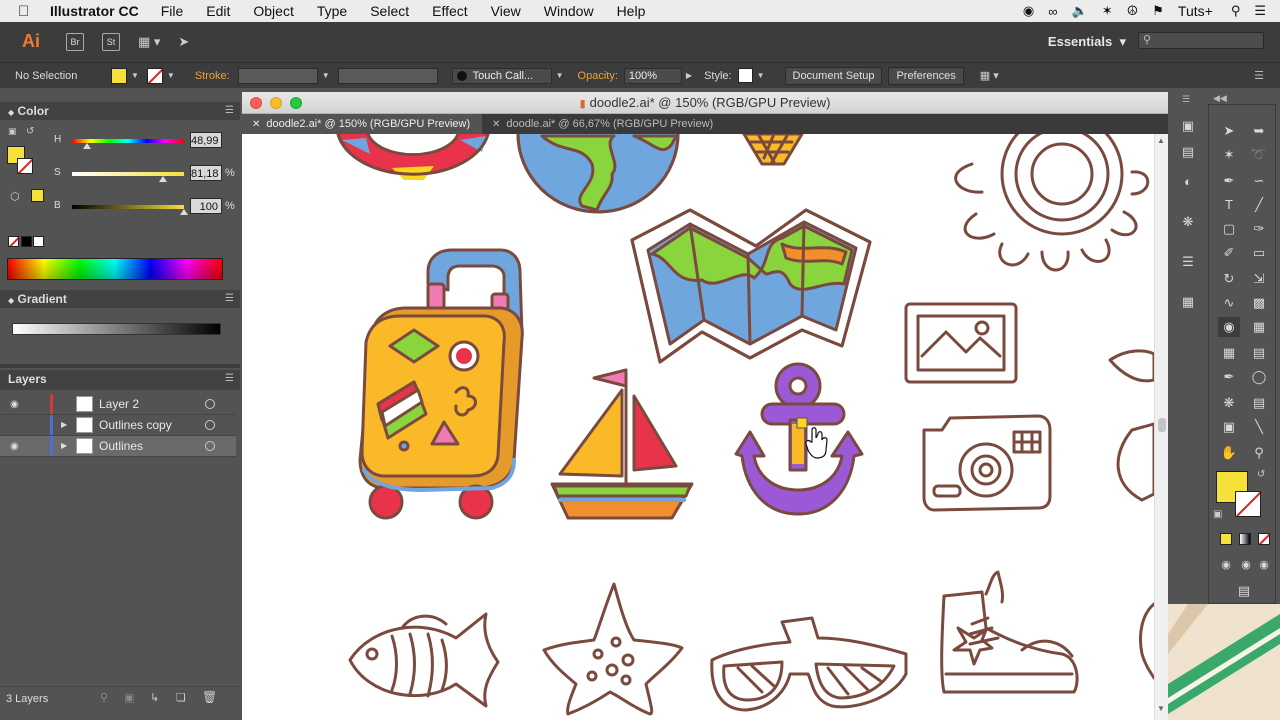  Describe the element at coordinates (1229, 427) in the screenshot. I see `artboard-tool-icon: ▣` at that location.